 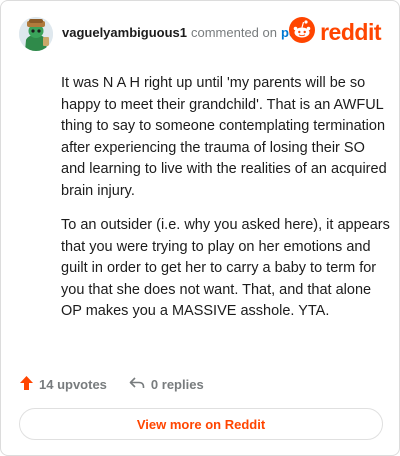 I want to click on reddit-snoo-icon, so click(x=302, y=32).